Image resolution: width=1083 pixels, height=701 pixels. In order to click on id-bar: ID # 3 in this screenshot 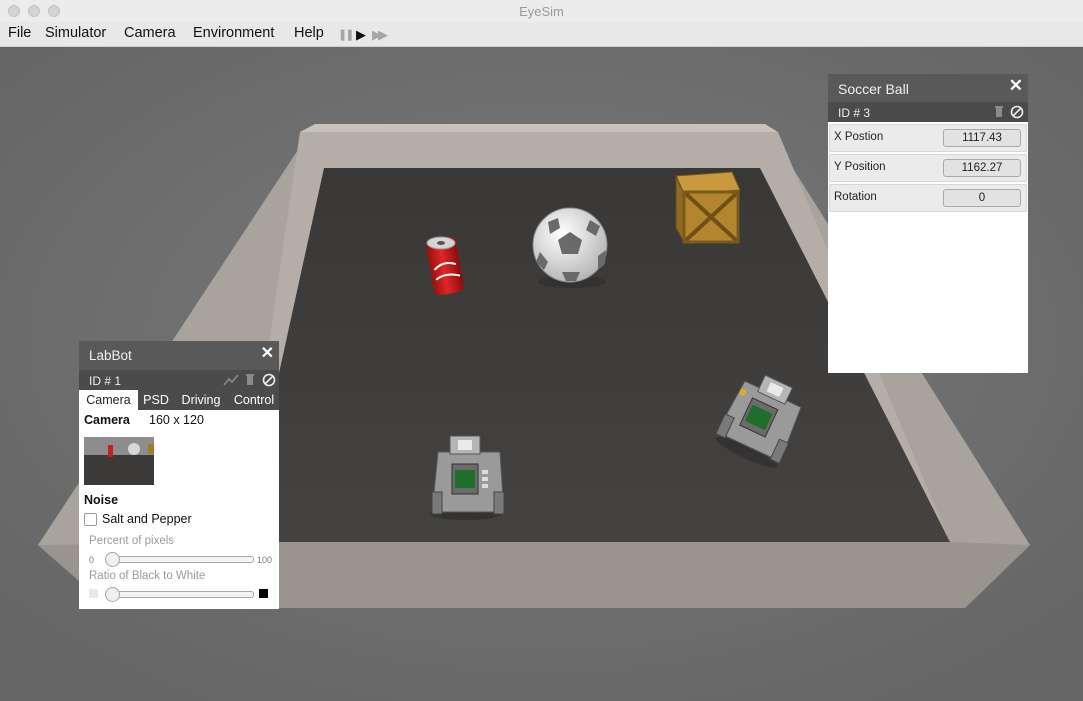, I will do `click(928, 112)`.